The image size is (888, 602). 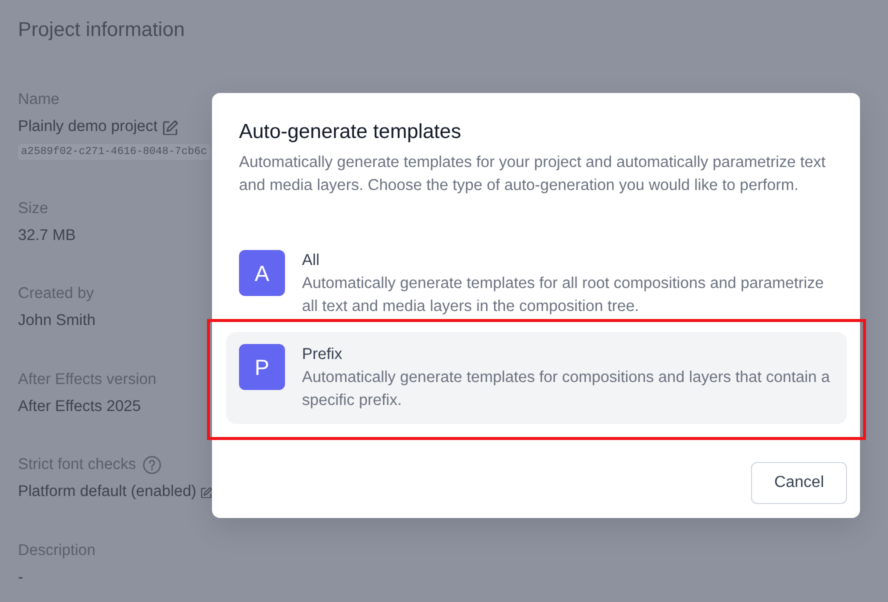 I want to click on option-item: P Prefix Automatically generate templates for compositions and layers that contain a specific prefix., so click(x=536, y=378).